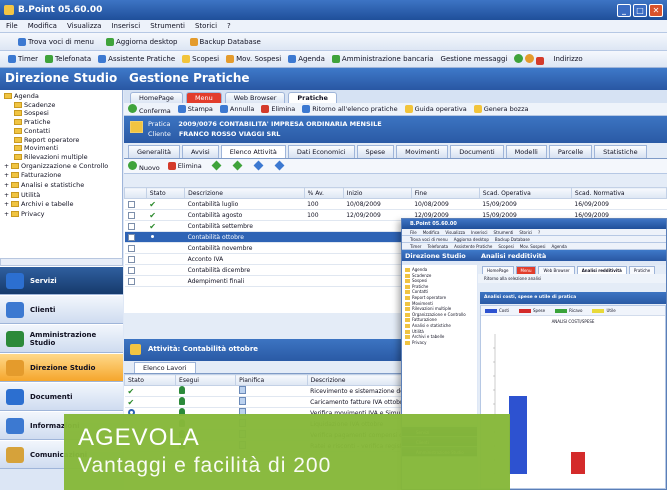  What do you see at coordinates (206, 380) in the screenshot?
I see `column-header: Esegui` at bounding box center [206, 380].